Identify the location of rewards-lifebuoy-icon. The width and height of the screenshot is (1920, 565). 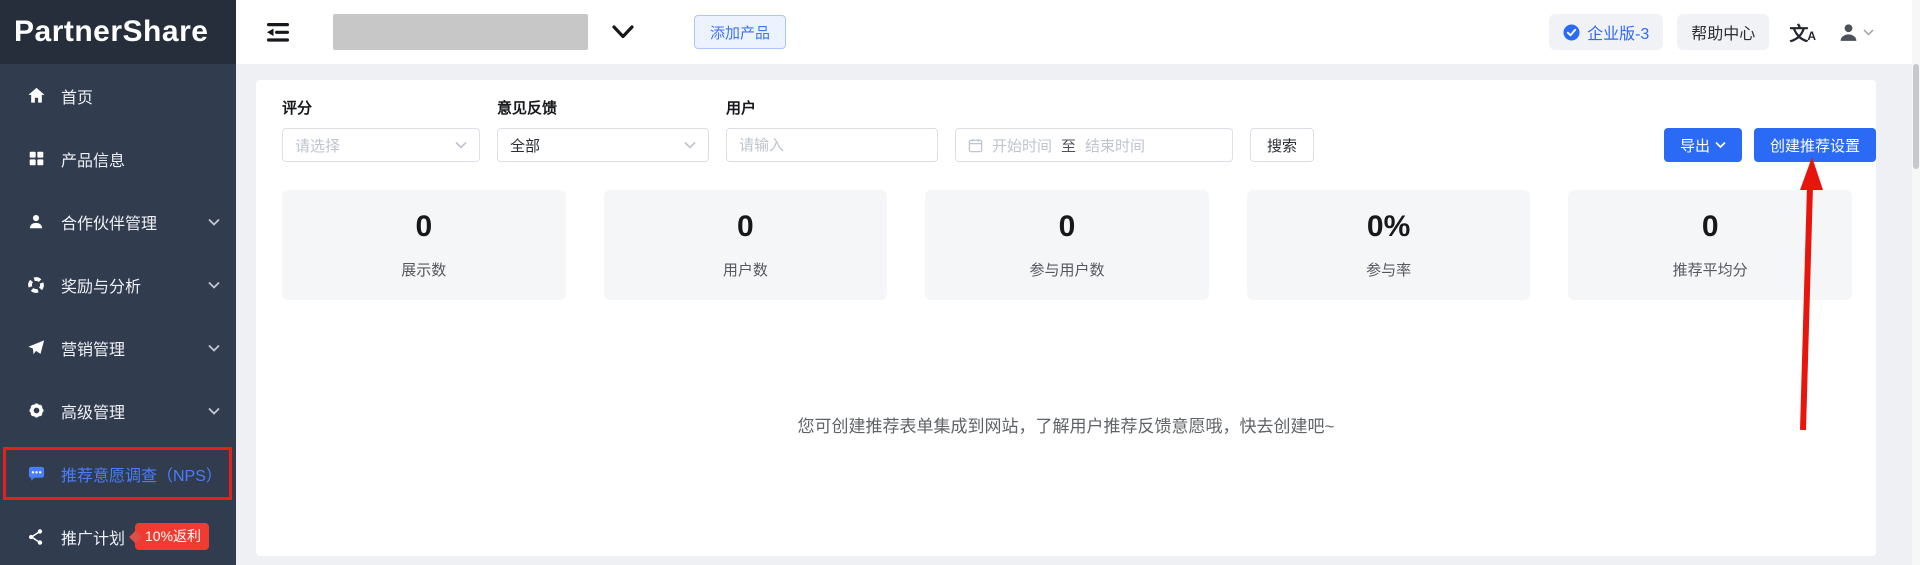
(36, 285).